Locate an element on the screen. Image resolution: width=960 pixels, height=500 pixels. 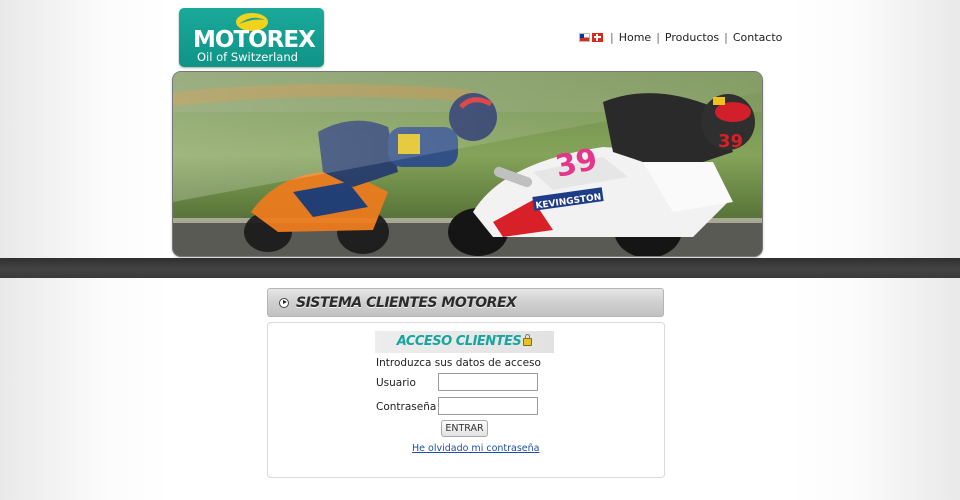
logo-tagline: Oil of Switzerland is located at coordinates (247, 57).